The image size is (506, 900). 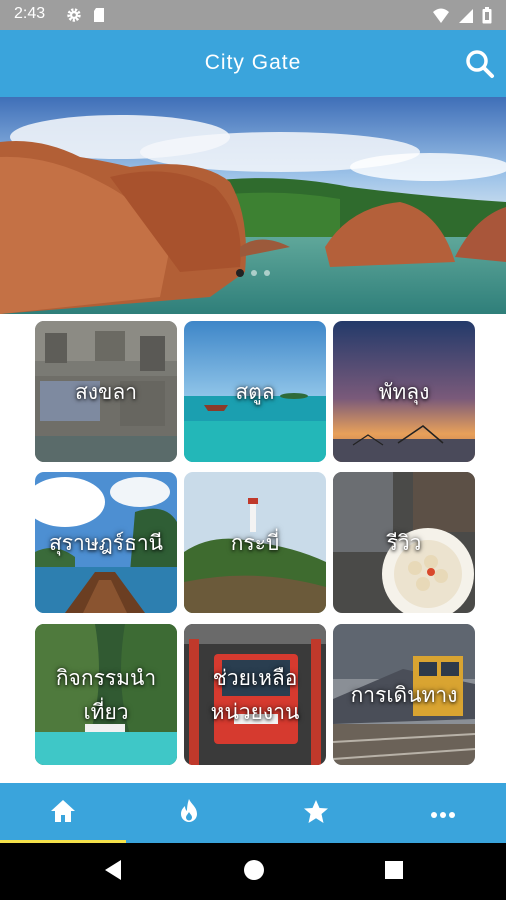 I want to click on home-circle-icon, so click(x=254, y=872).